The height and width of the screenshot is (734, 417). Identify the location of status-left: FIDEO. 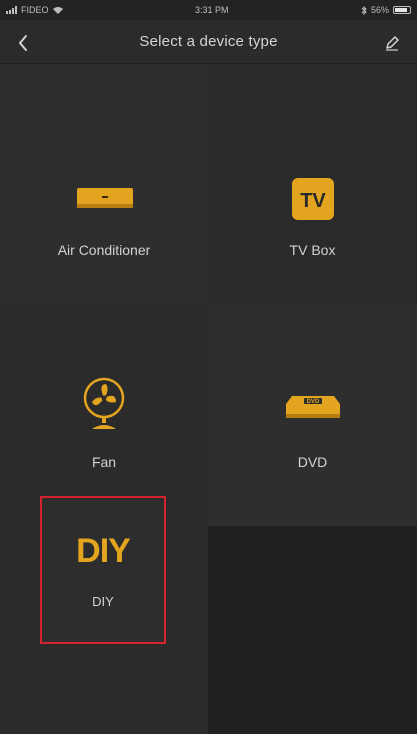
(34, 10).